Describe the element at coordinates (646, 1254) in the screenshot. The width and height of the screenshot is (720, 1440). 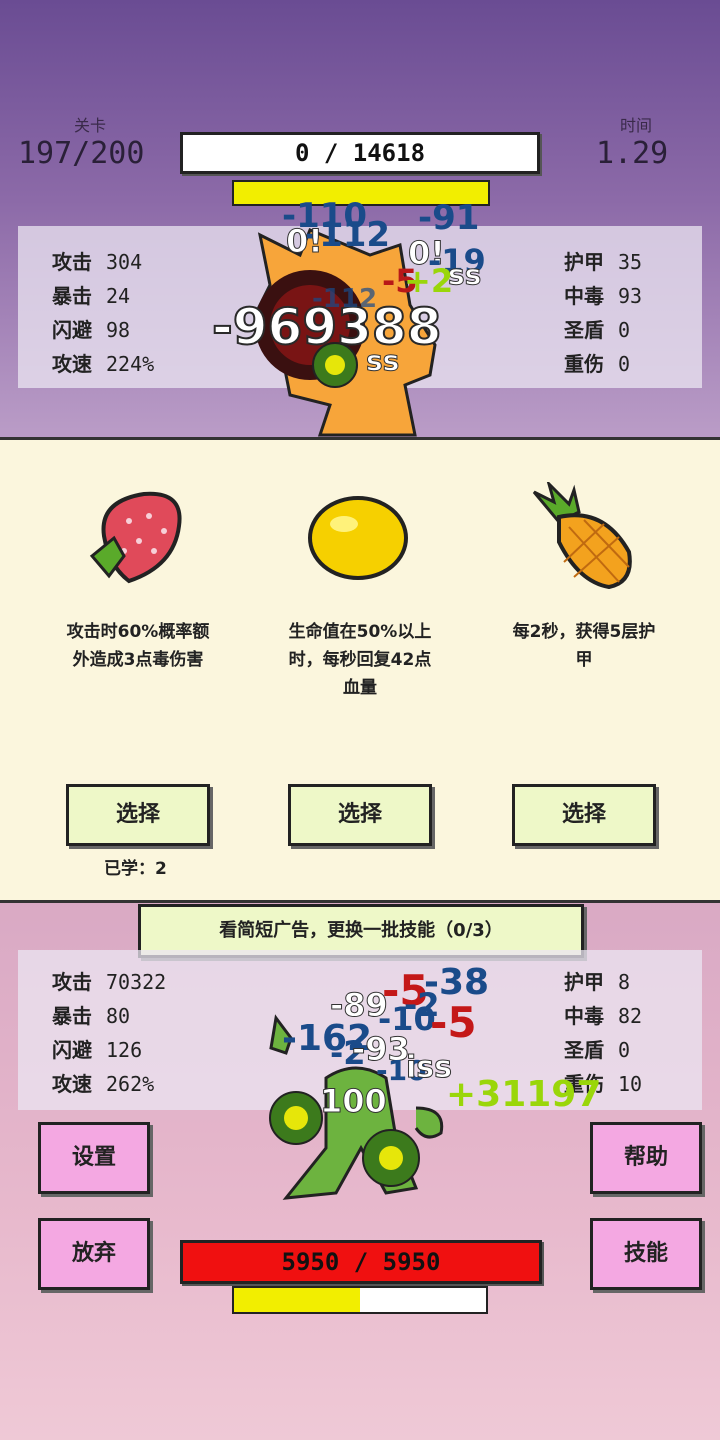
I see `skills-button: 技能` at that location.